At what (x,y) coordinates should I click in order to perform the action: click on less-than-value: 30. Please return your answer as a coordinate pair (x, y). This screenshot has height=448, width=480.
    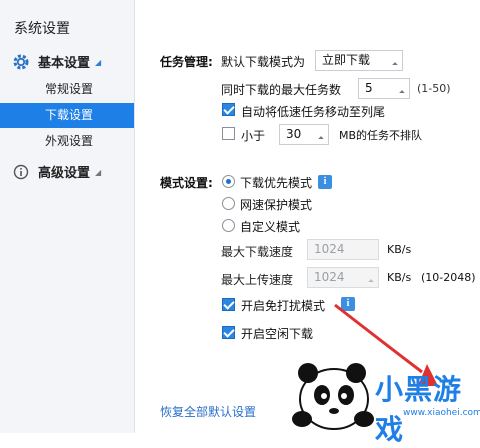
    Looking at the image, I should click on (294, 134).